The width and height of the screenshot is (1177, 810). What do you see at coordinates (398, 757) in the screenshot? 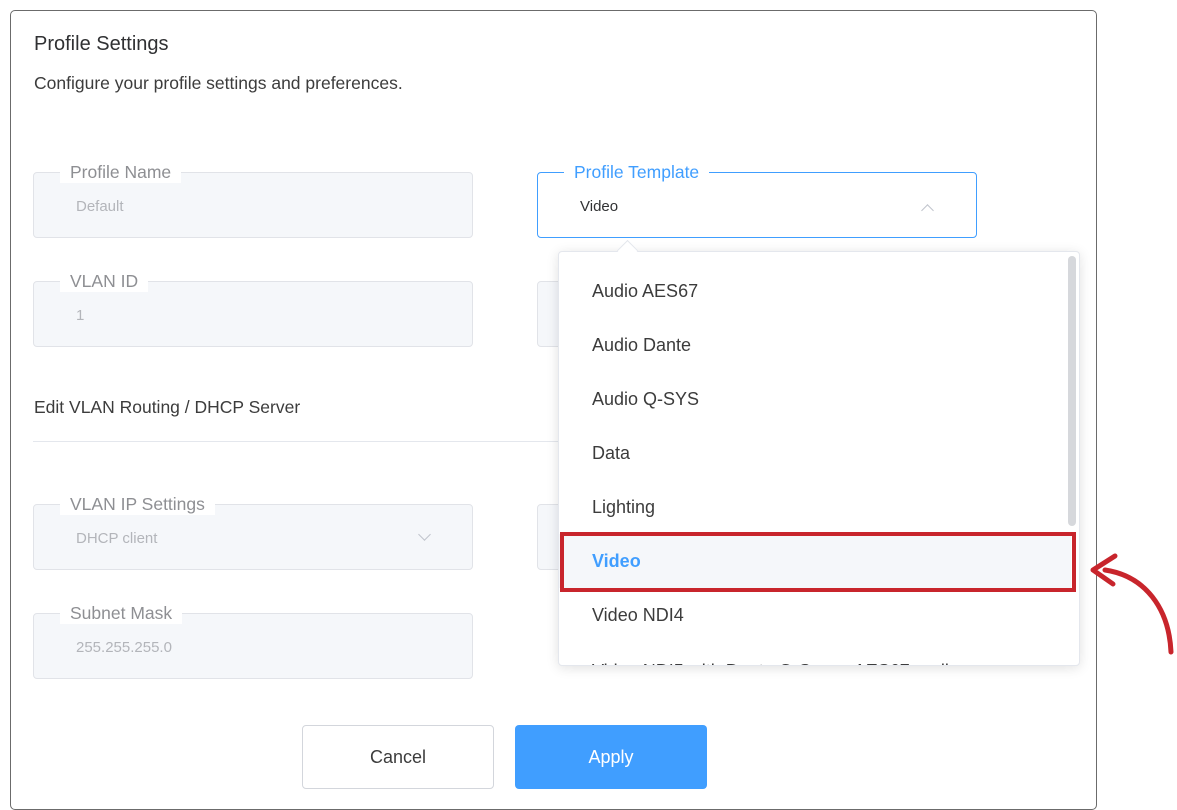
I see `cancel-button: Cancel` at bounding box center [398, 757].